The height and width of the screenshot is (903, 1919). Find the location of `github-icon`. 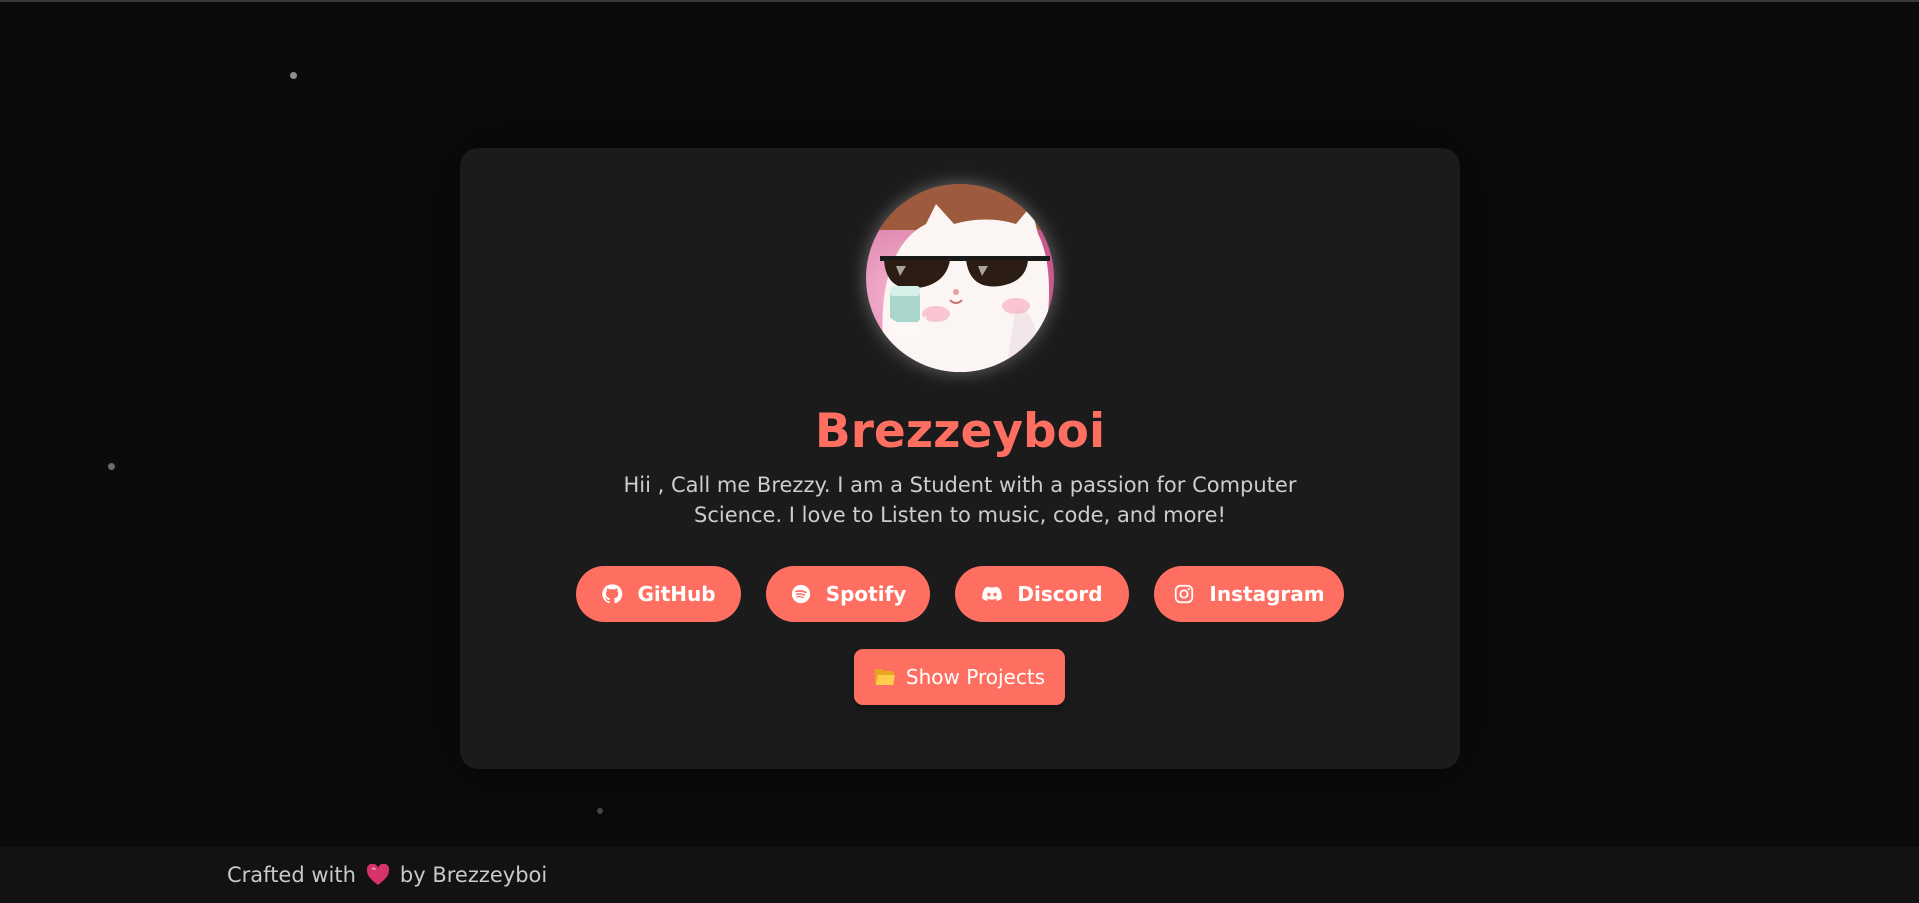

github-icon is located at coordinates (612, 594).